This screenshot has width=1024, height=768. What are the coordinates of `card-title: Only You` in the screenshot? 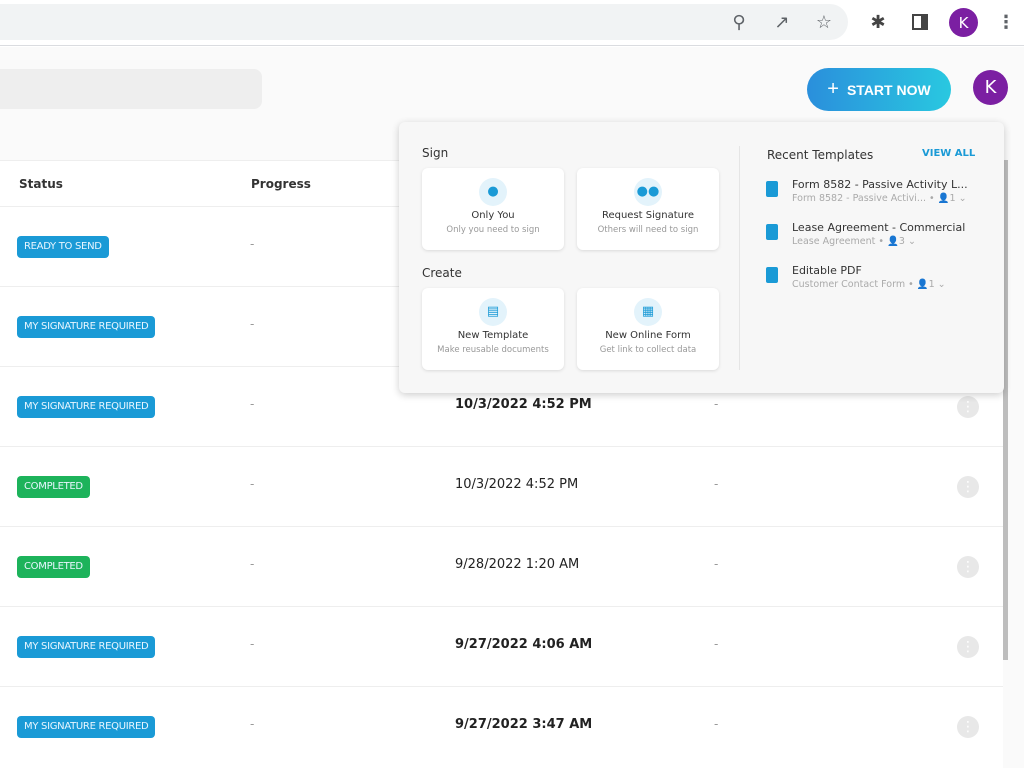 It's located at (493, 215).